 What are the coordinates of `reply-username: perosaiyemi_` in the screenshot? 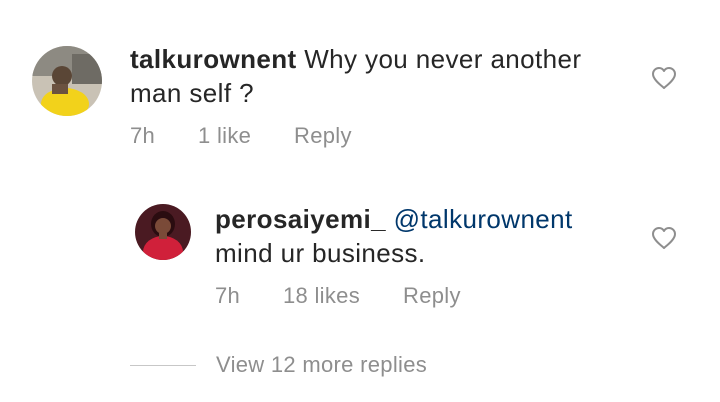 It's located at (300, 219).